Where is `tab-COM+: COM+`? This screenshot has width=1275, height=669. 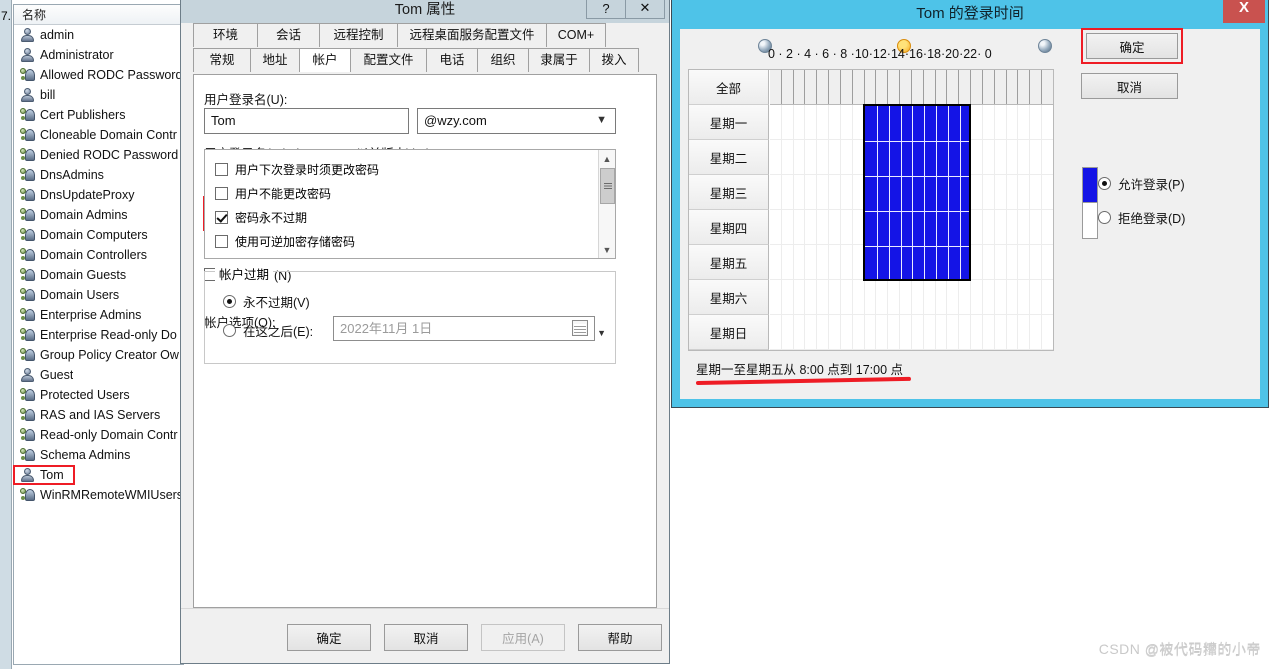 tab-COM+: COM+ is located at coordinates (576, 35).